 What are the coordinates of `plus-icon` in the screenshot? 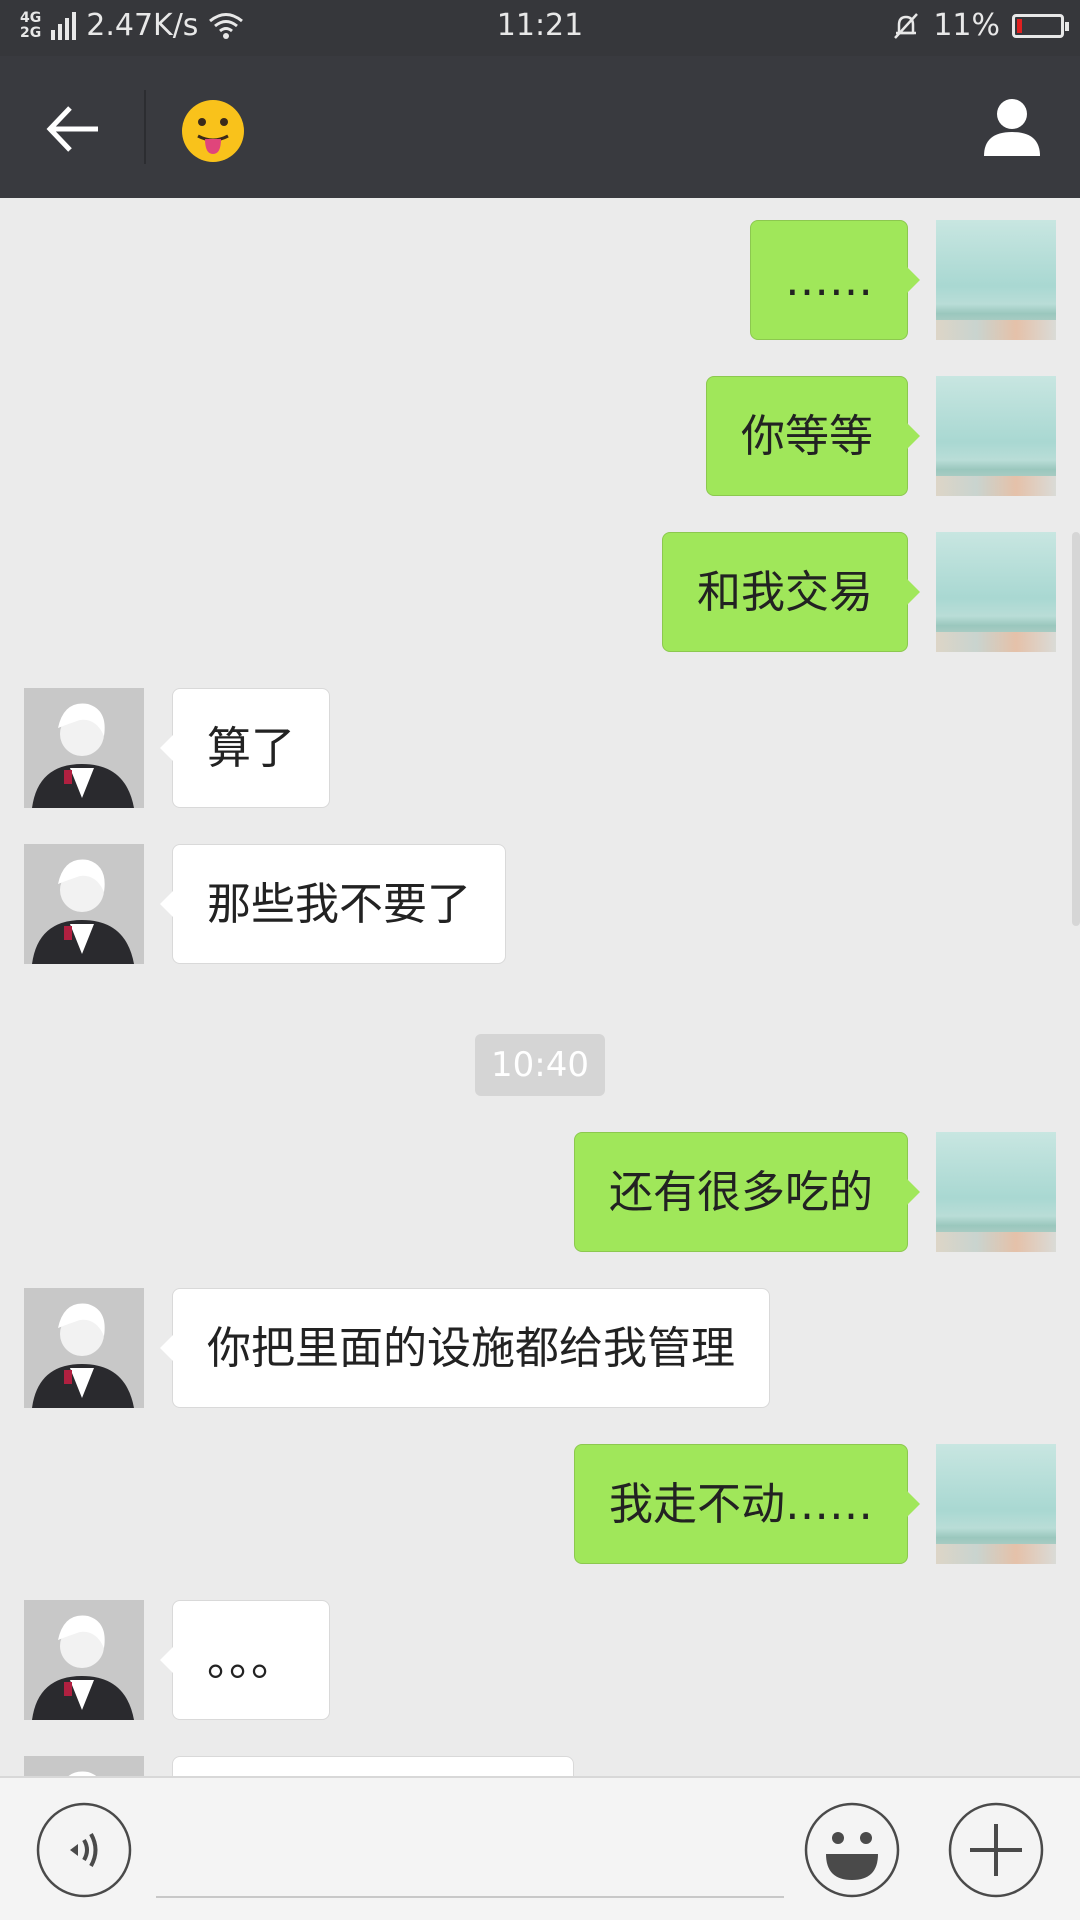 It's located at (996, 1850).